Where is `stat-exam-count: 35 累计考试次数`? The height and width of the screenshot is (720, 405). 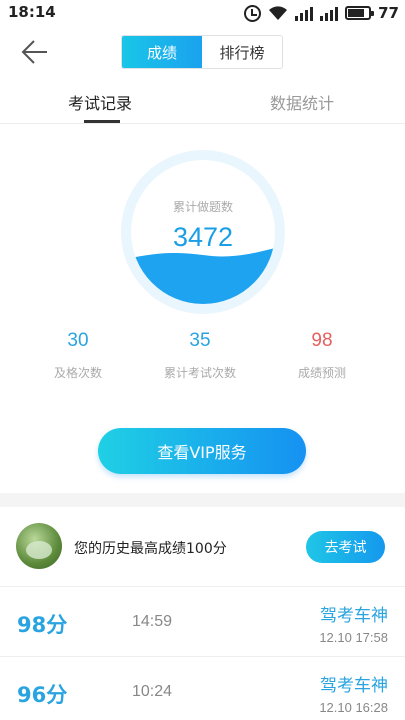
stat-exam-count: 35 累计考试次数 is located at coordinates (200, 355).